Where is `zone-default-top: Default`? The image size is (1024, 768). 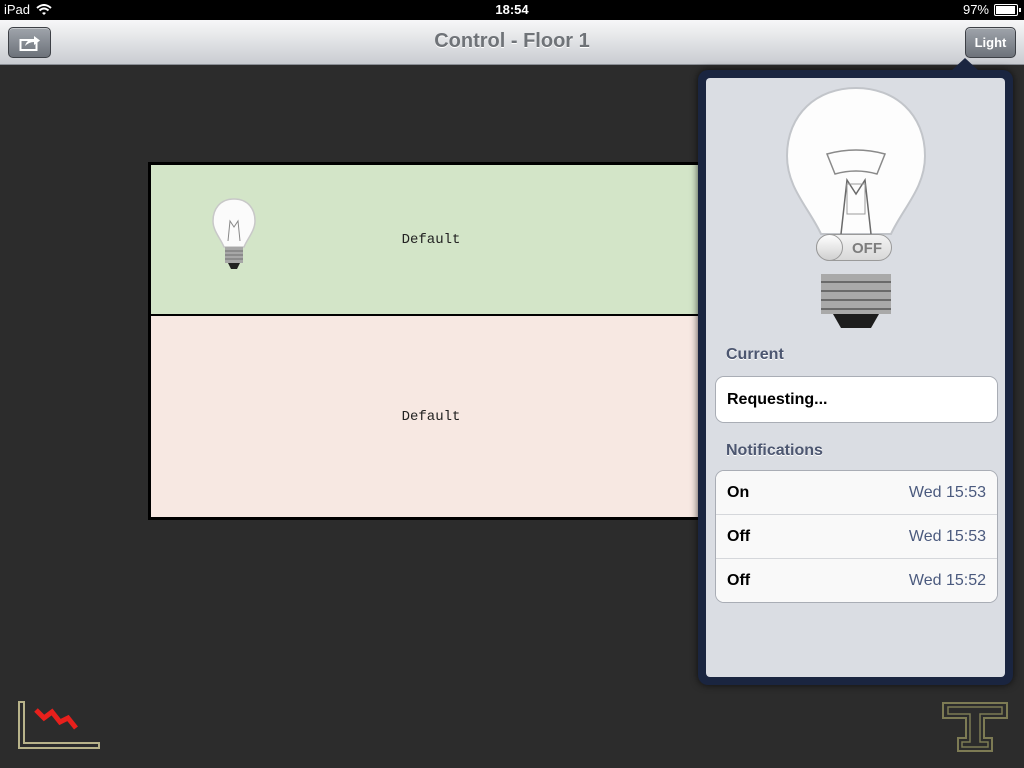
zone-default-top: Default is located at coordinates (431, 240).